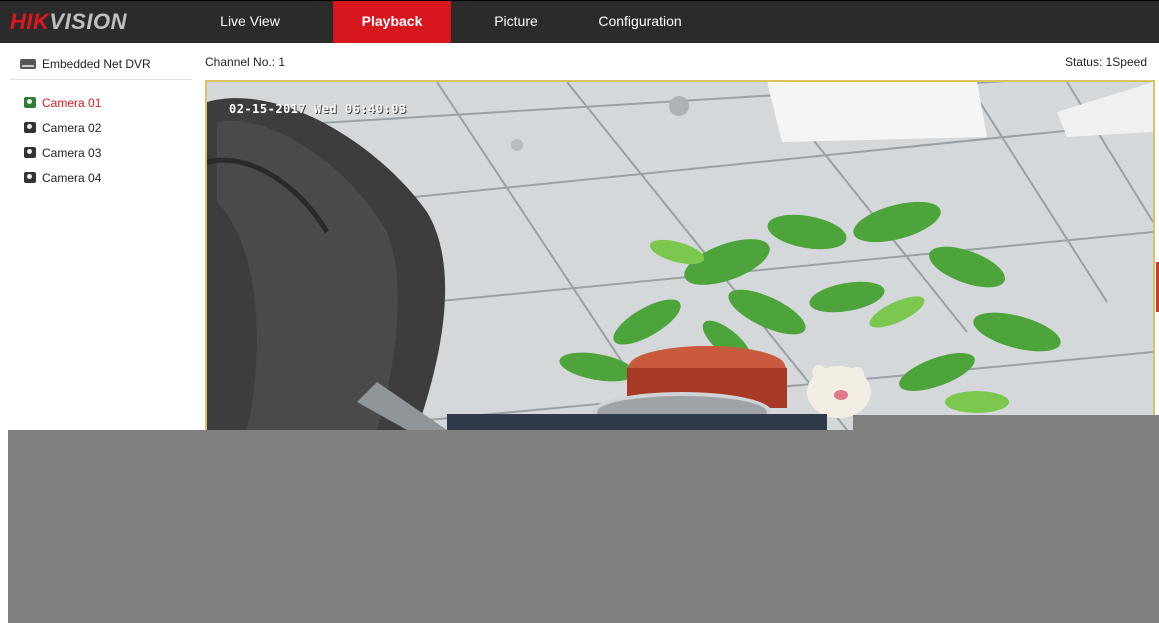  Describe the element at coordinates (318, 109) in the screenshot. I see `video-timestamp-osd: 02-15-2017 Wed 06:40:03` at that location.